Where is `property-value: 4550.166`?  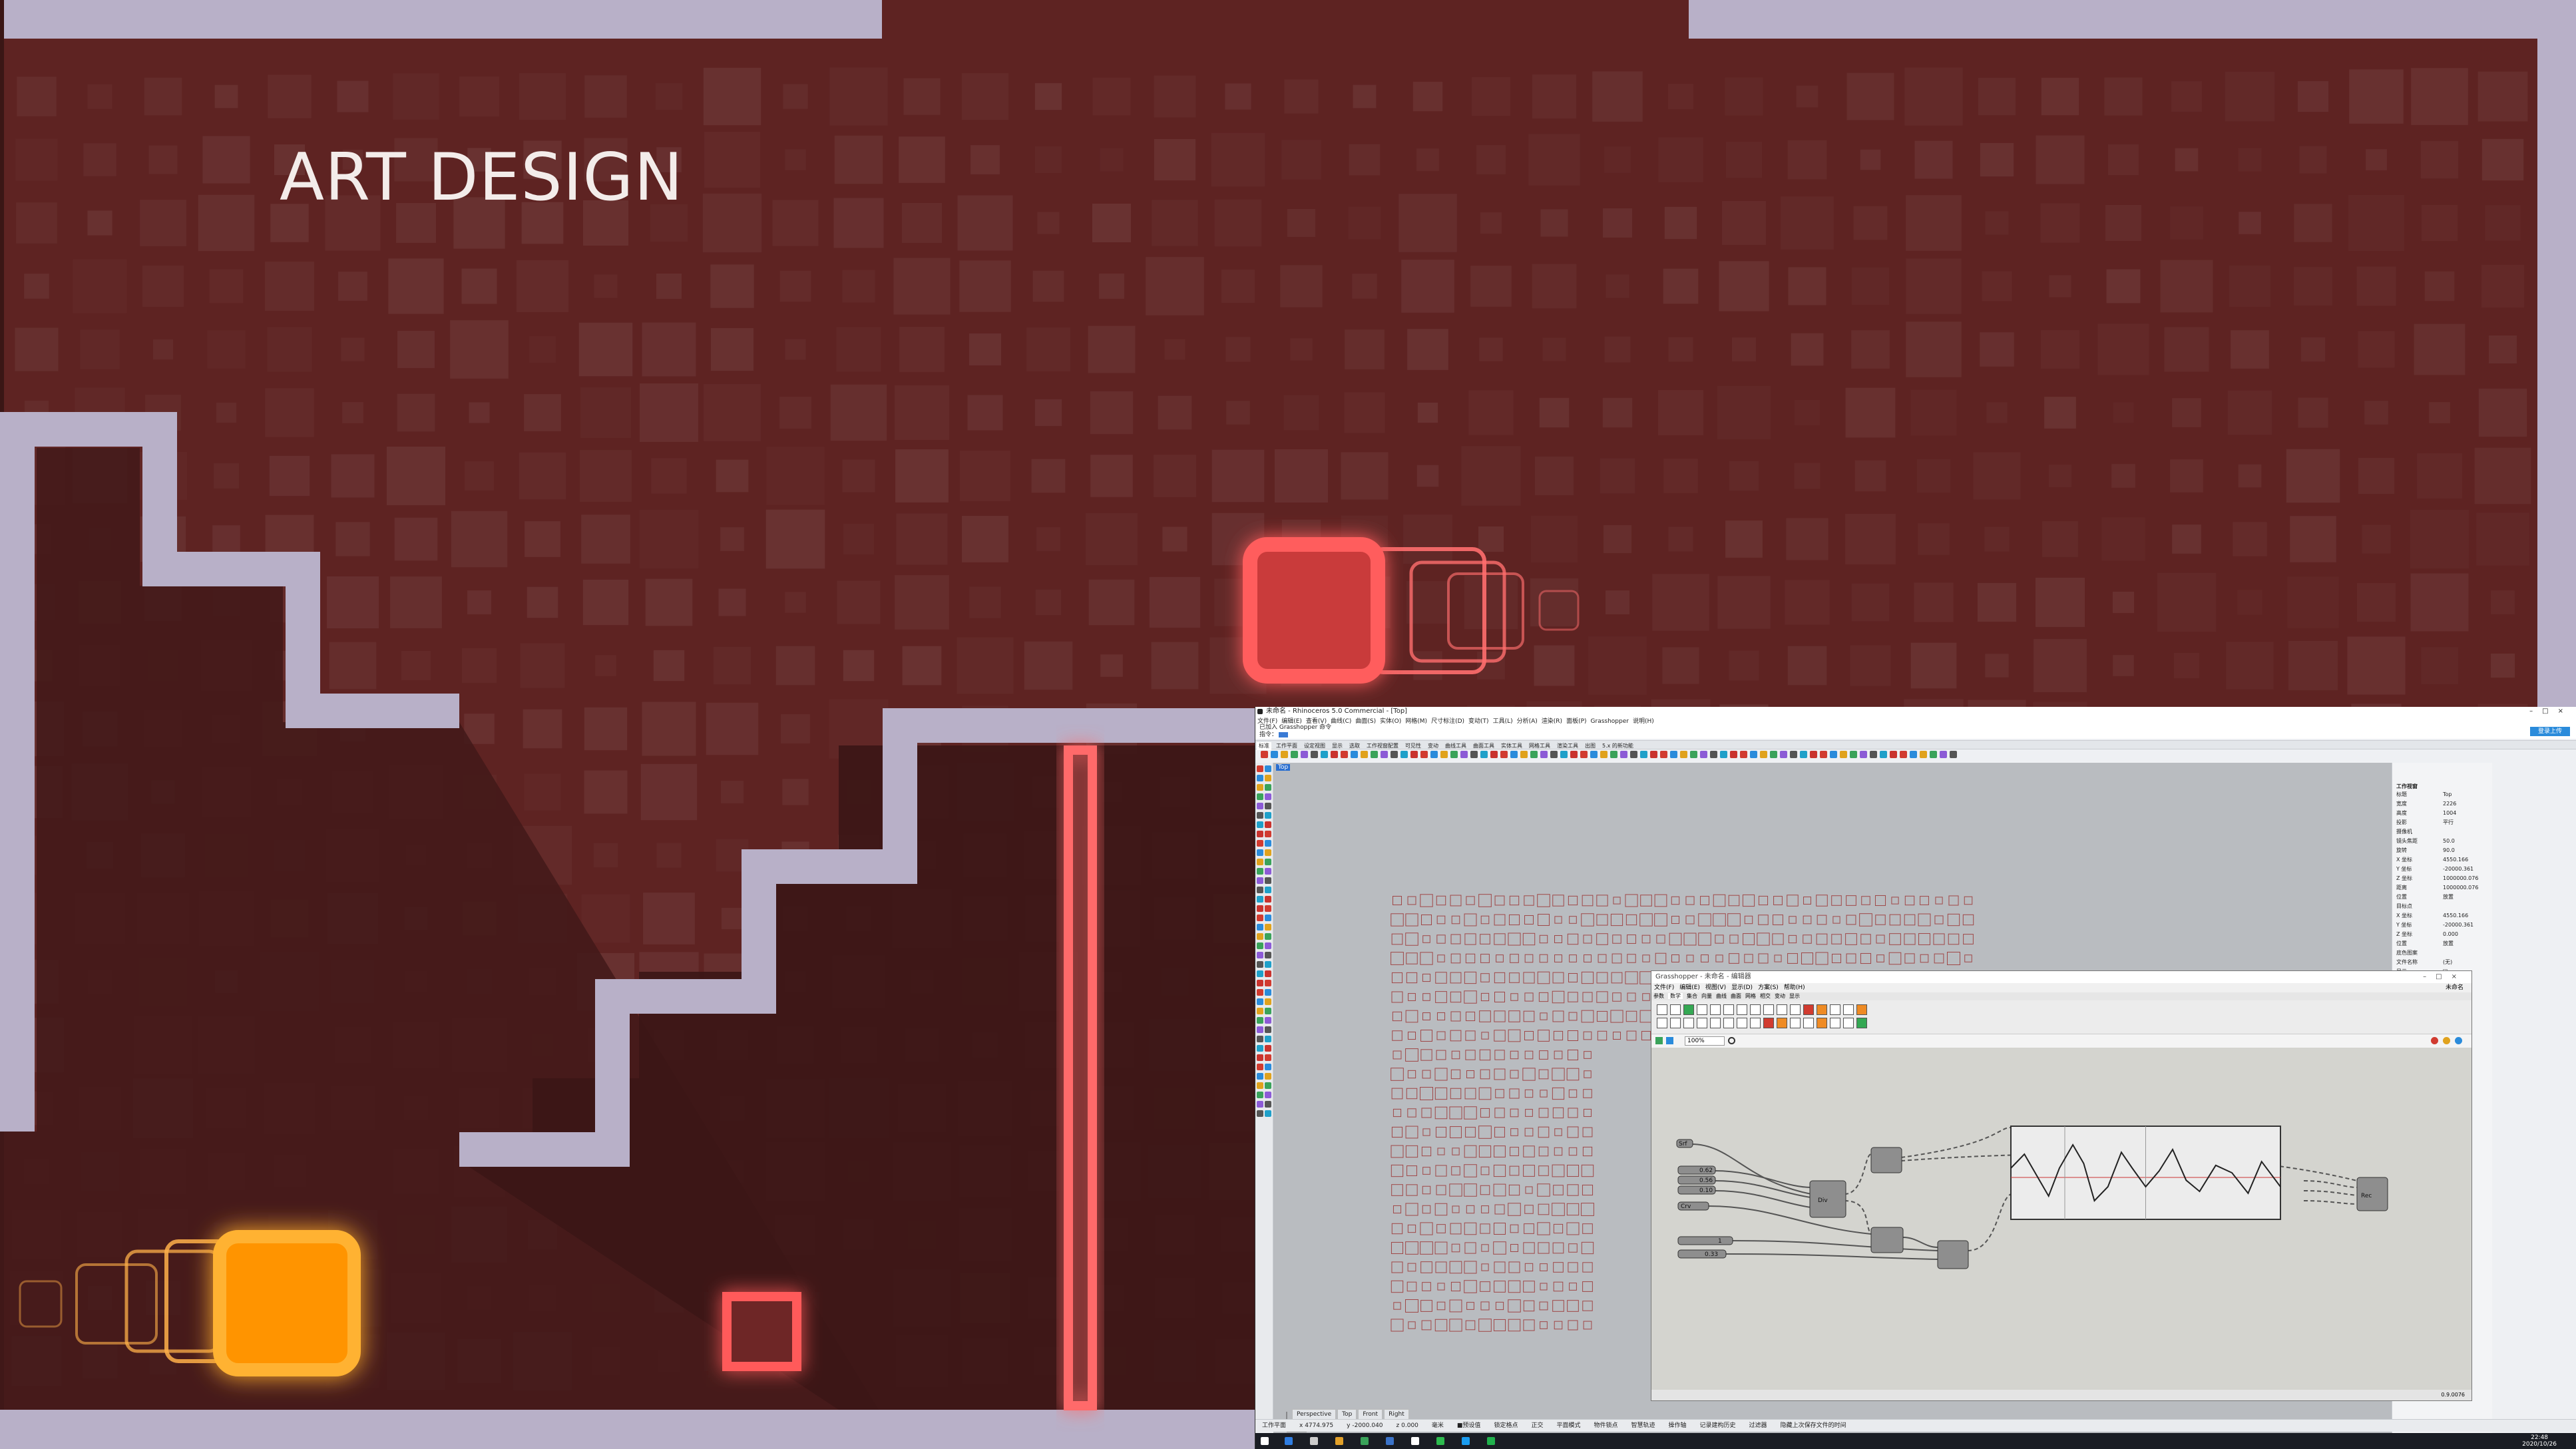 property-value: 4550.166 is located at coordinates (2455, 860).